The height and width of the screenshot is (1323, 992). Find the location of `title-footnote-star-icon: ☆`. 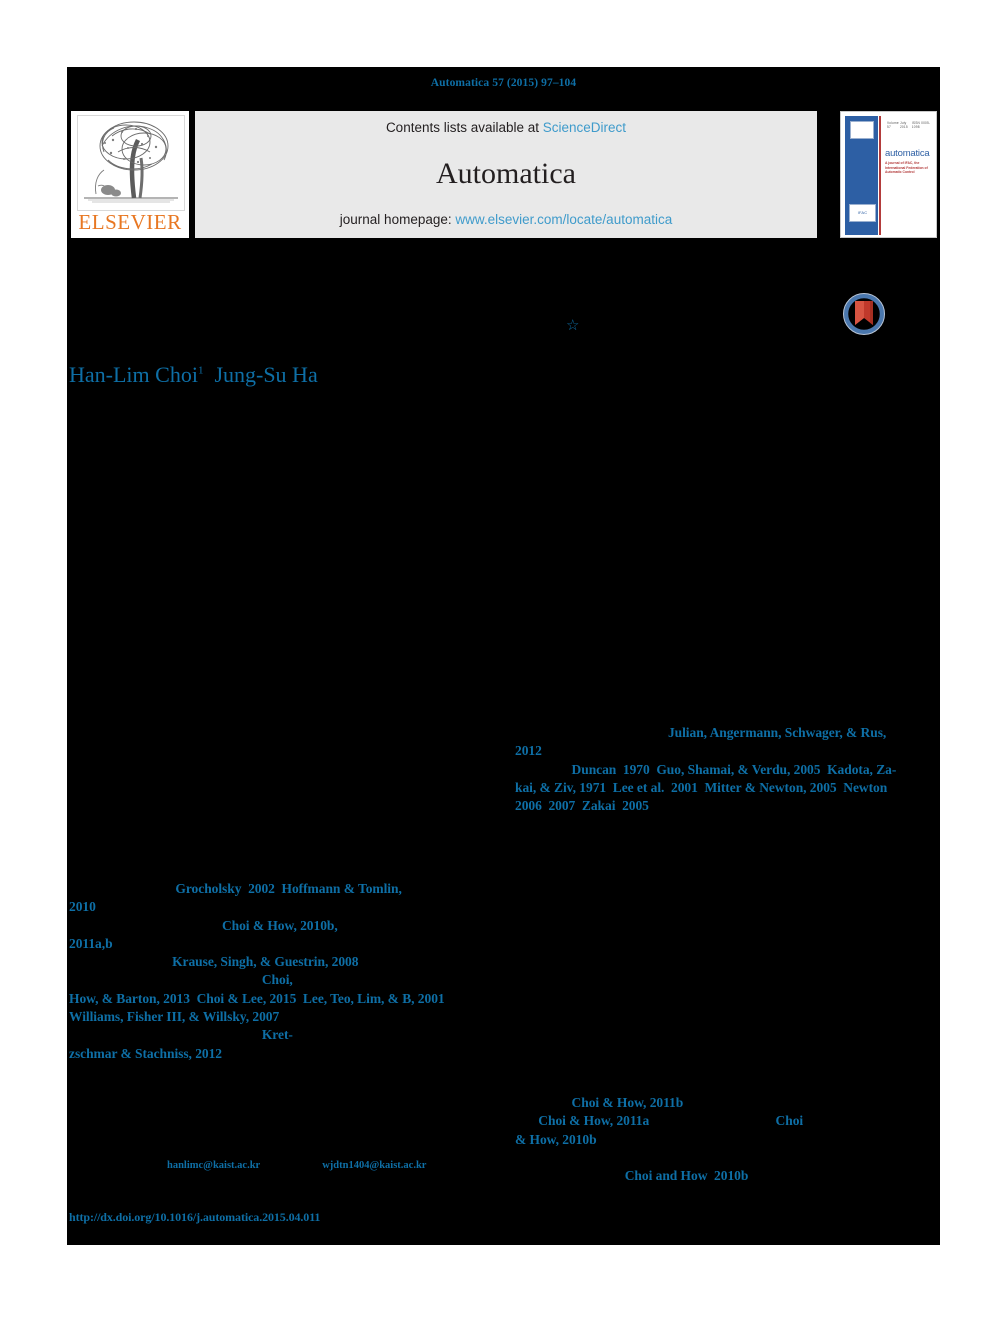

title-footnote-star-icon: ☆ is located at coordinates (573, 326).